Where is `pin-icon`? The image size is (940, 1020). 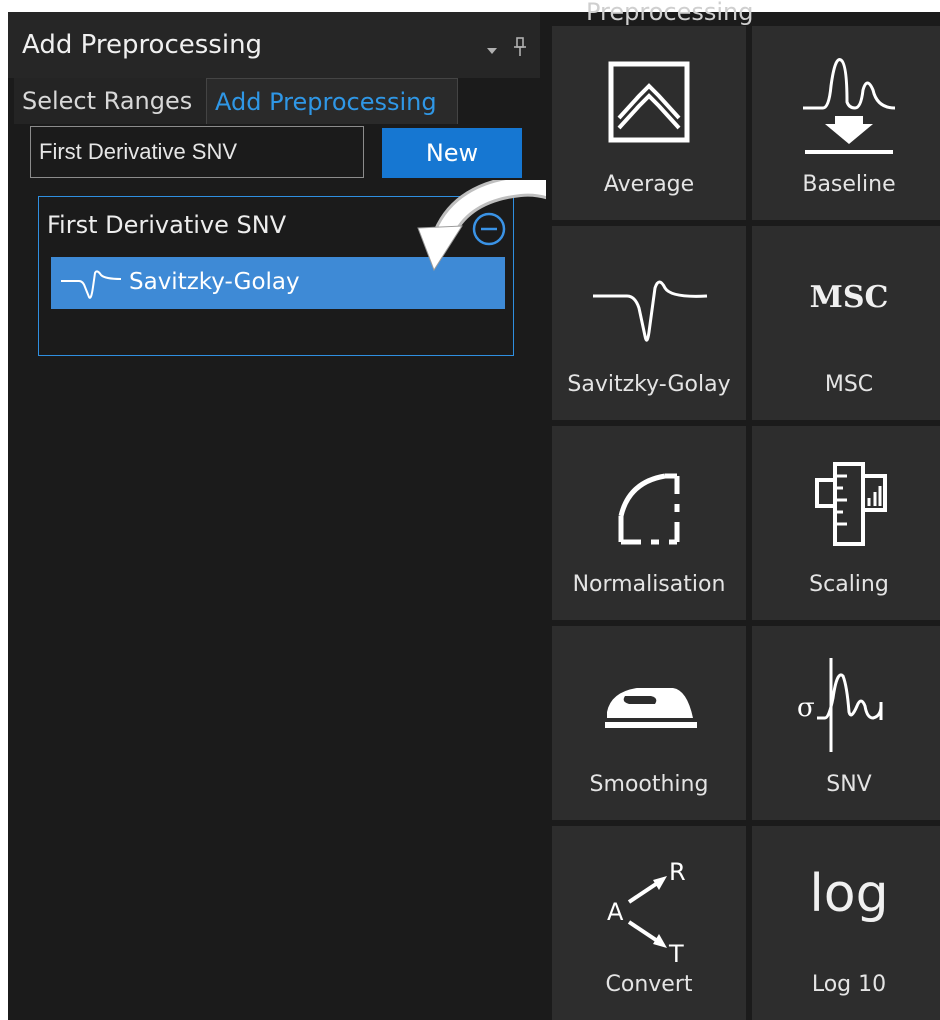
pin-icon is located at coordinates (520, 47).